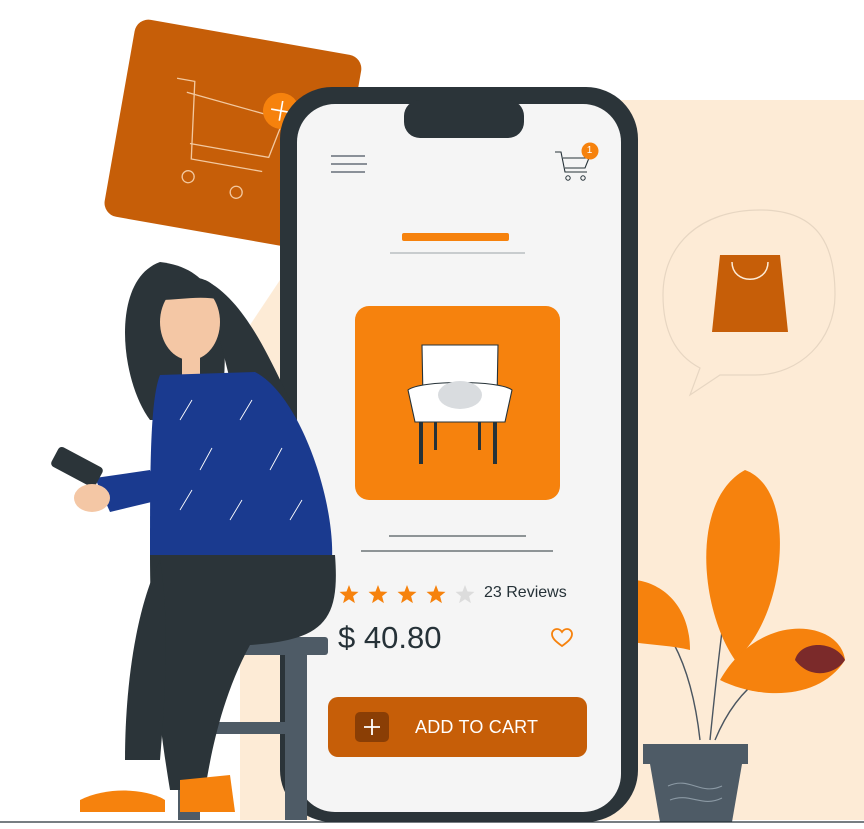 This screenshot has width=864, height=829. Describe the element at coordinates (390, 637) in the screenshot. I see `product-price: $ 40.80` at that location.